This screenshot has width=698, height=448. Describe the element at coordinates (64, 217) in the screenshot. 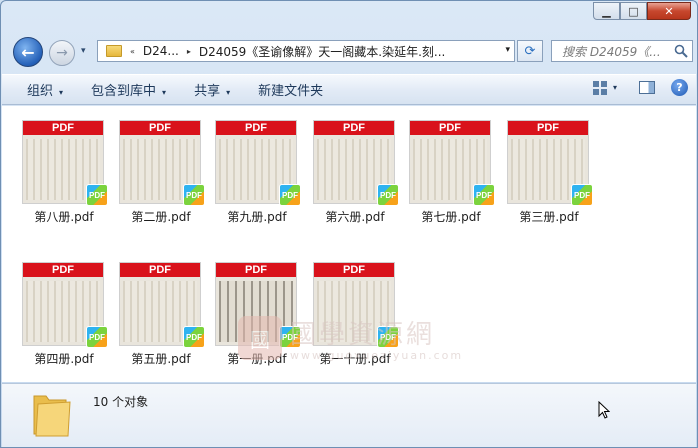

I see `file-name: 第八册.pdf` at that location.